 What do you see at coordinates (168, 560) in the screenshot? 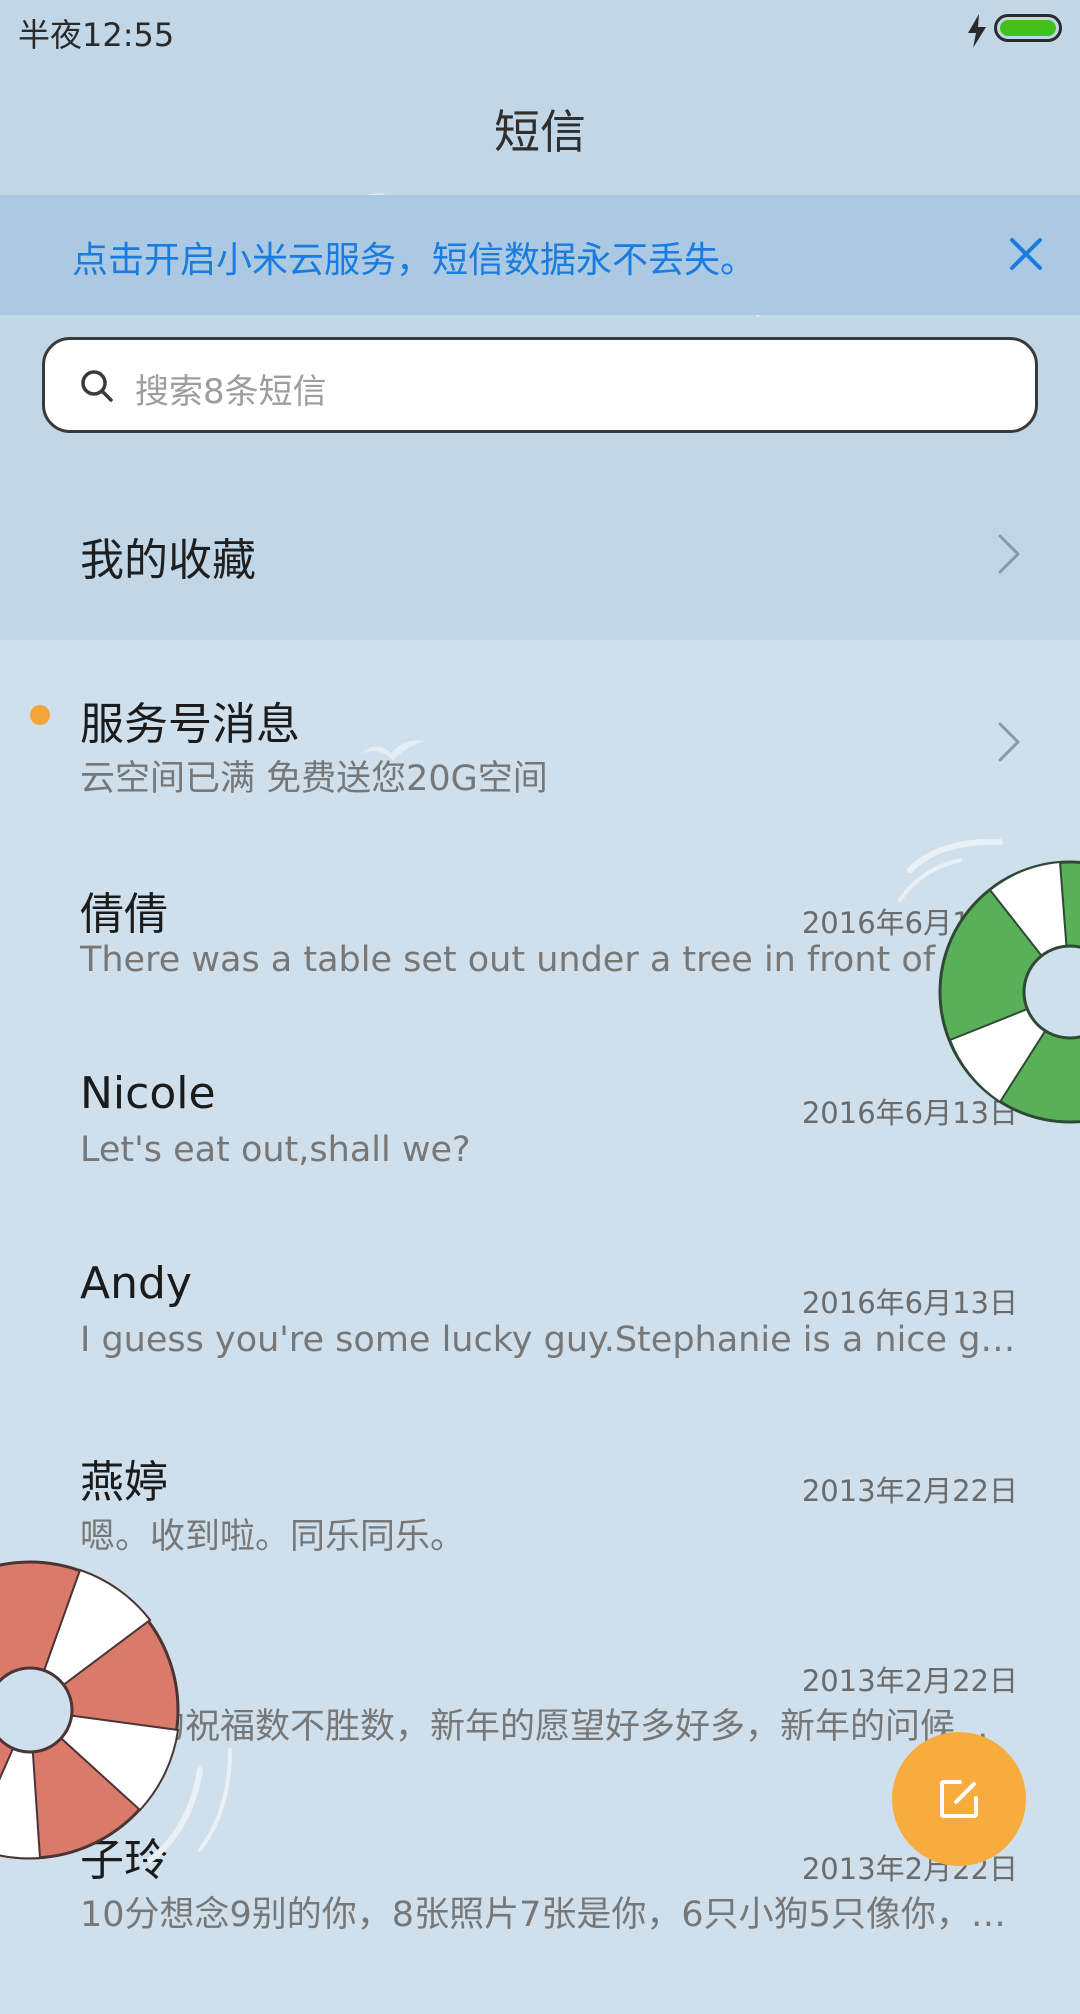
I see `favorites-label: 我的收藏` at bounding box center [168, 560].